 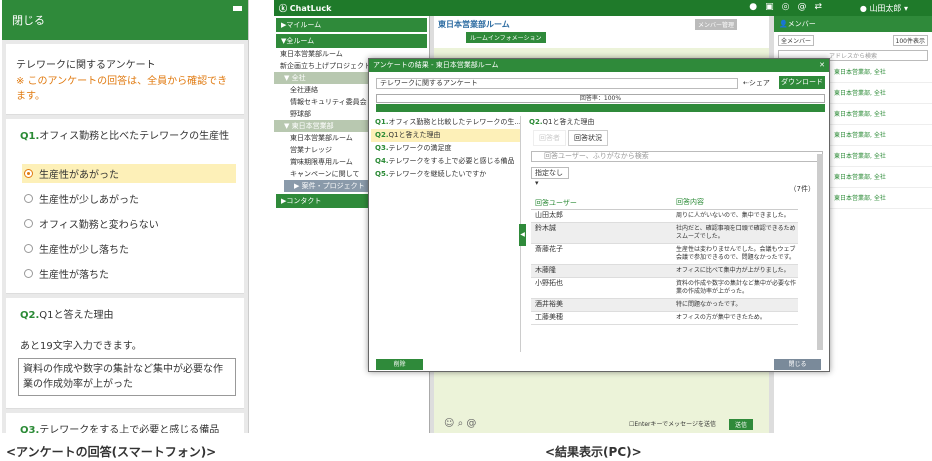 I want to click on question-card-q3: Q3.テレワークをする上で必要と感じる備品, so click(x=125, y=423).